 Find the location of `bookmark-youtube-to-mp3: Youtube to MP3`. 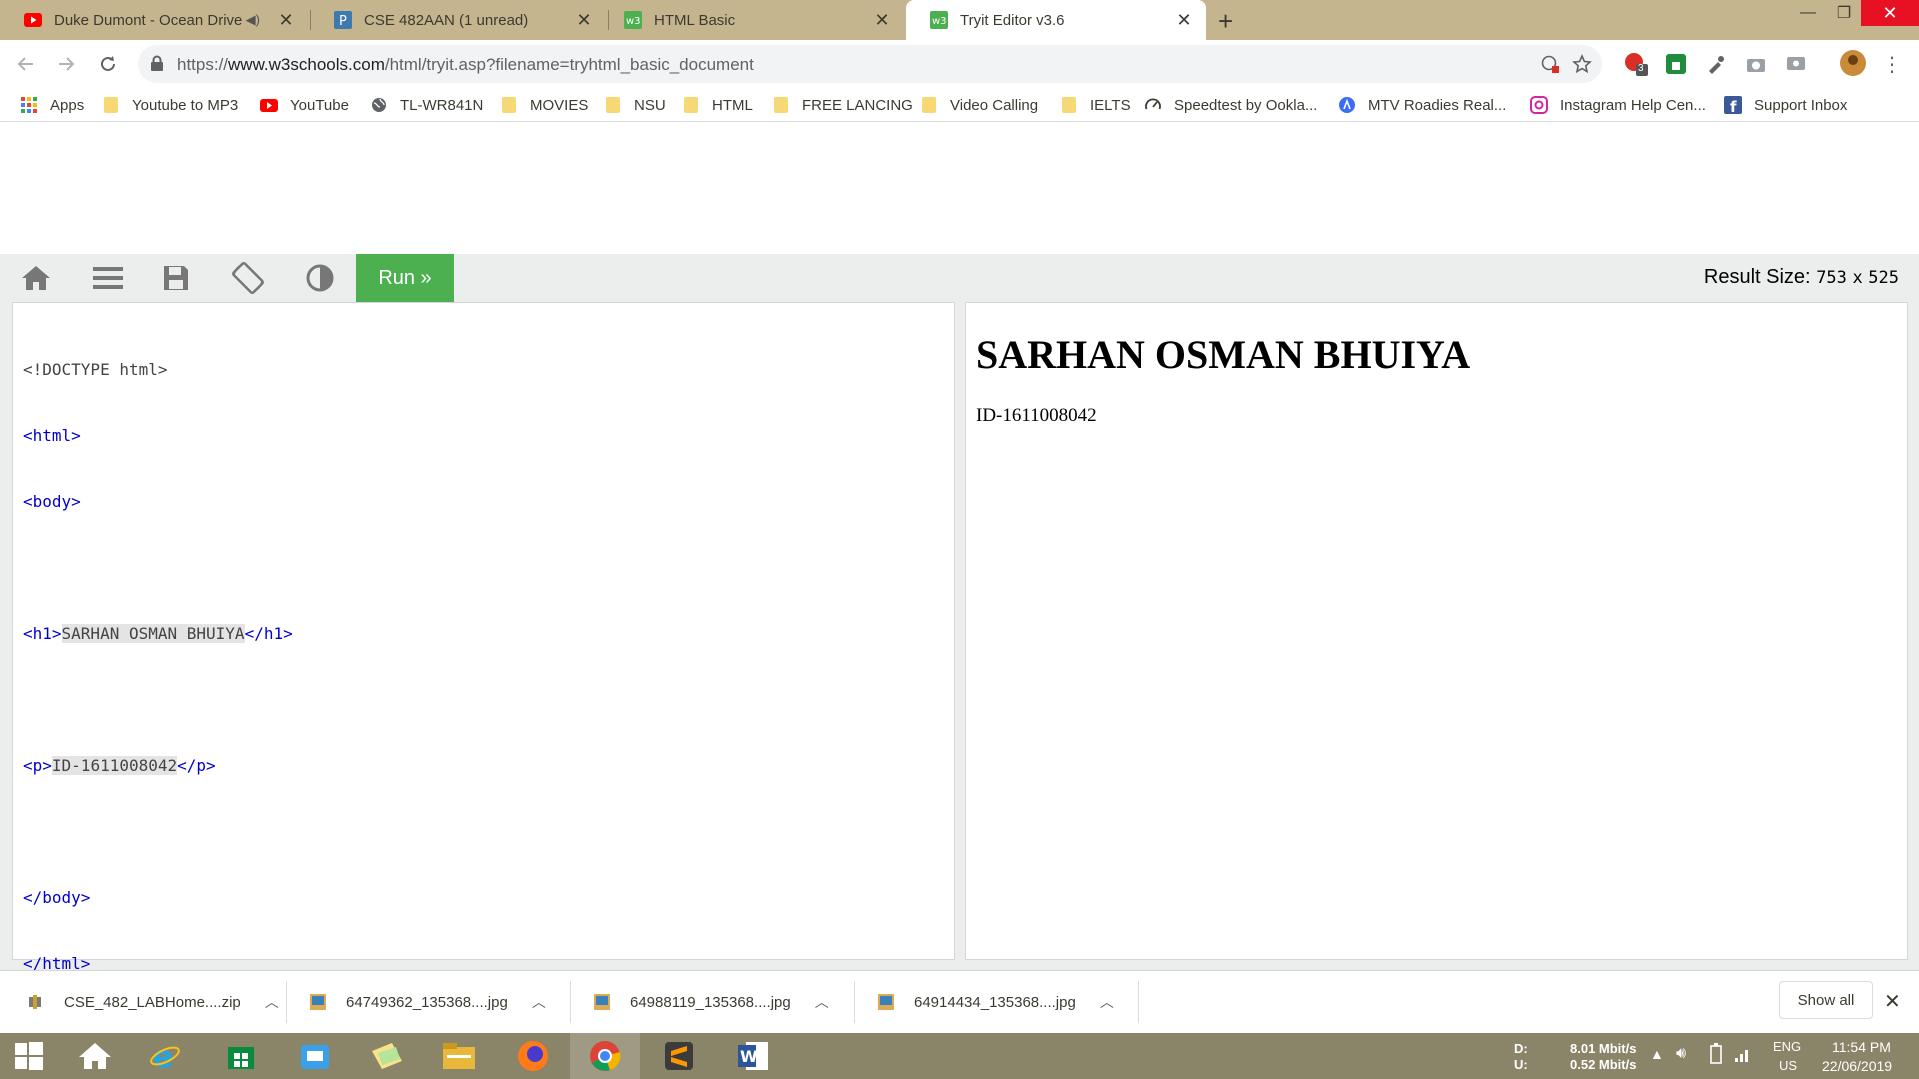

bookmark-youtube-to-mp3: Youtube to MP3 is located at coordinates (170, 105).